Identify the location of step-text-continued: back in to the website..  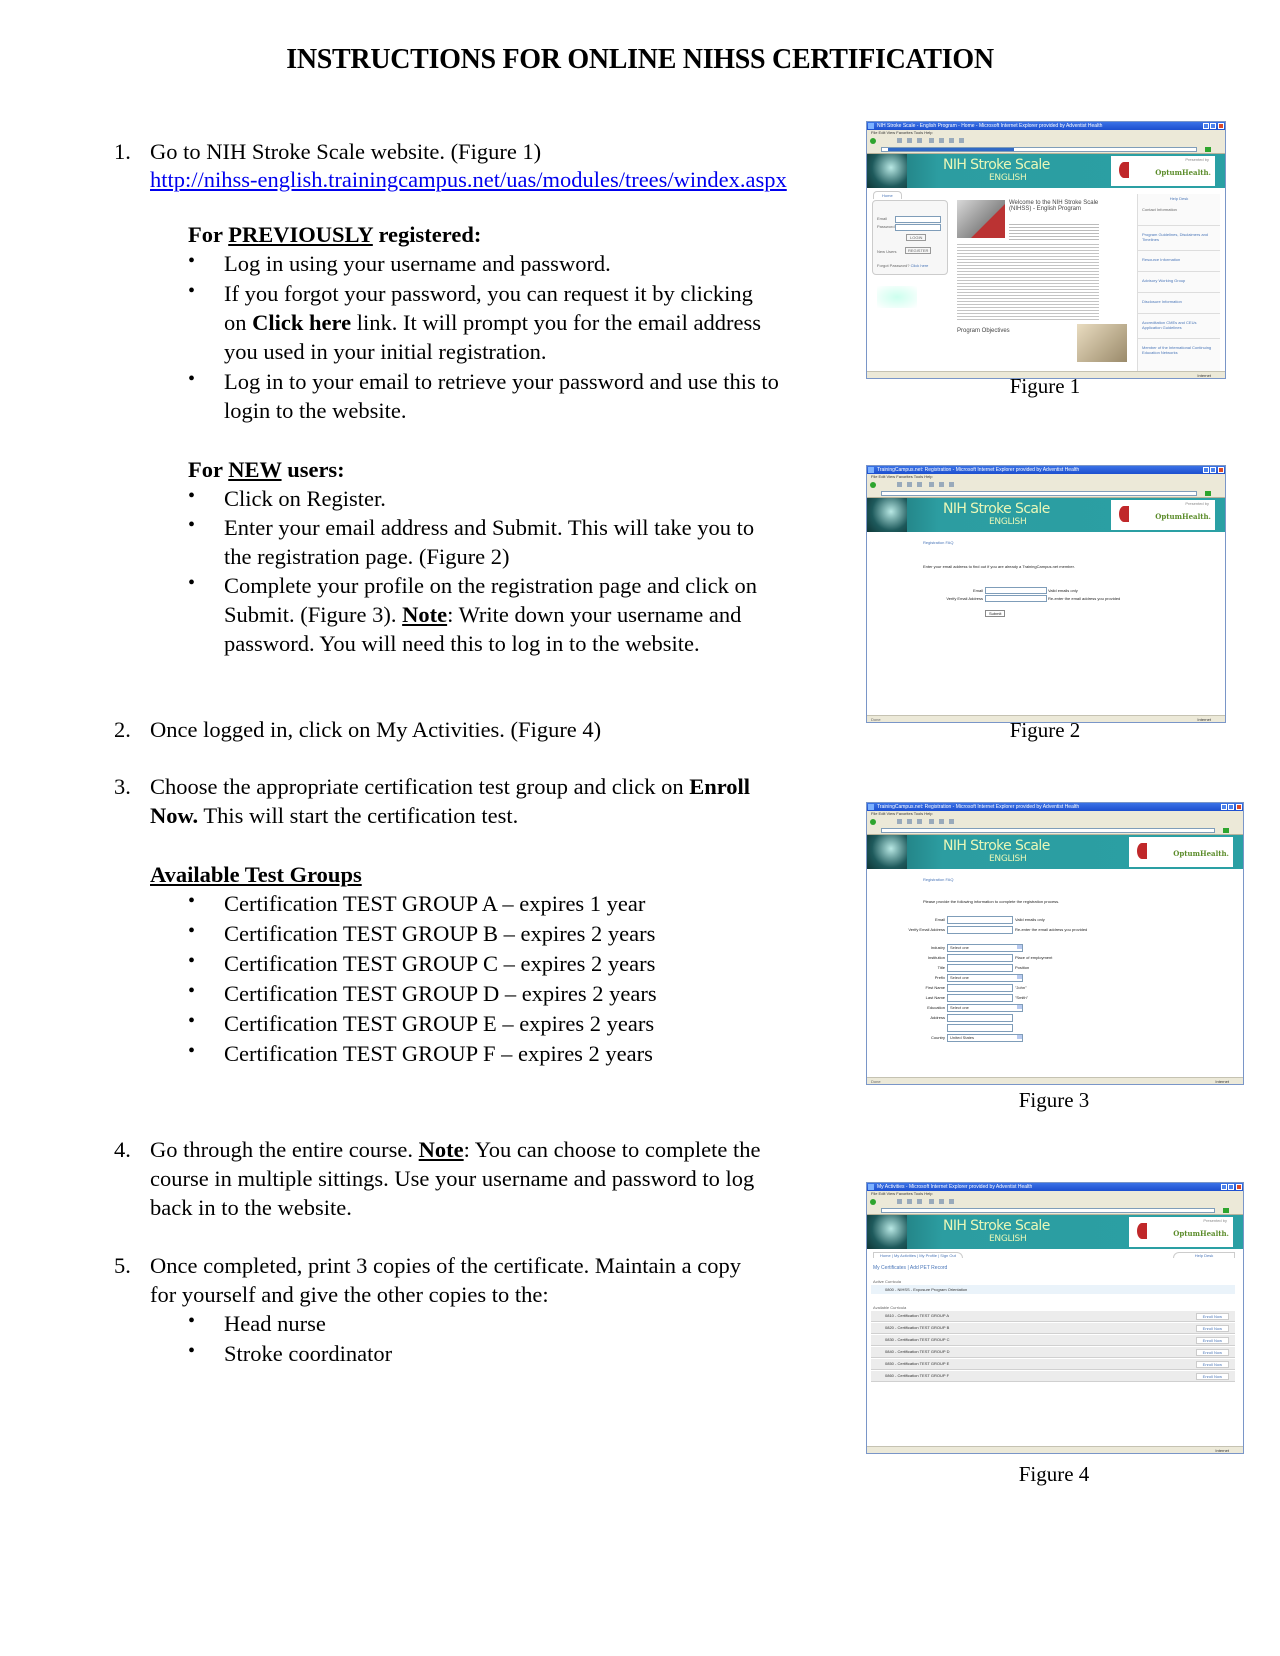
(251, 1207).